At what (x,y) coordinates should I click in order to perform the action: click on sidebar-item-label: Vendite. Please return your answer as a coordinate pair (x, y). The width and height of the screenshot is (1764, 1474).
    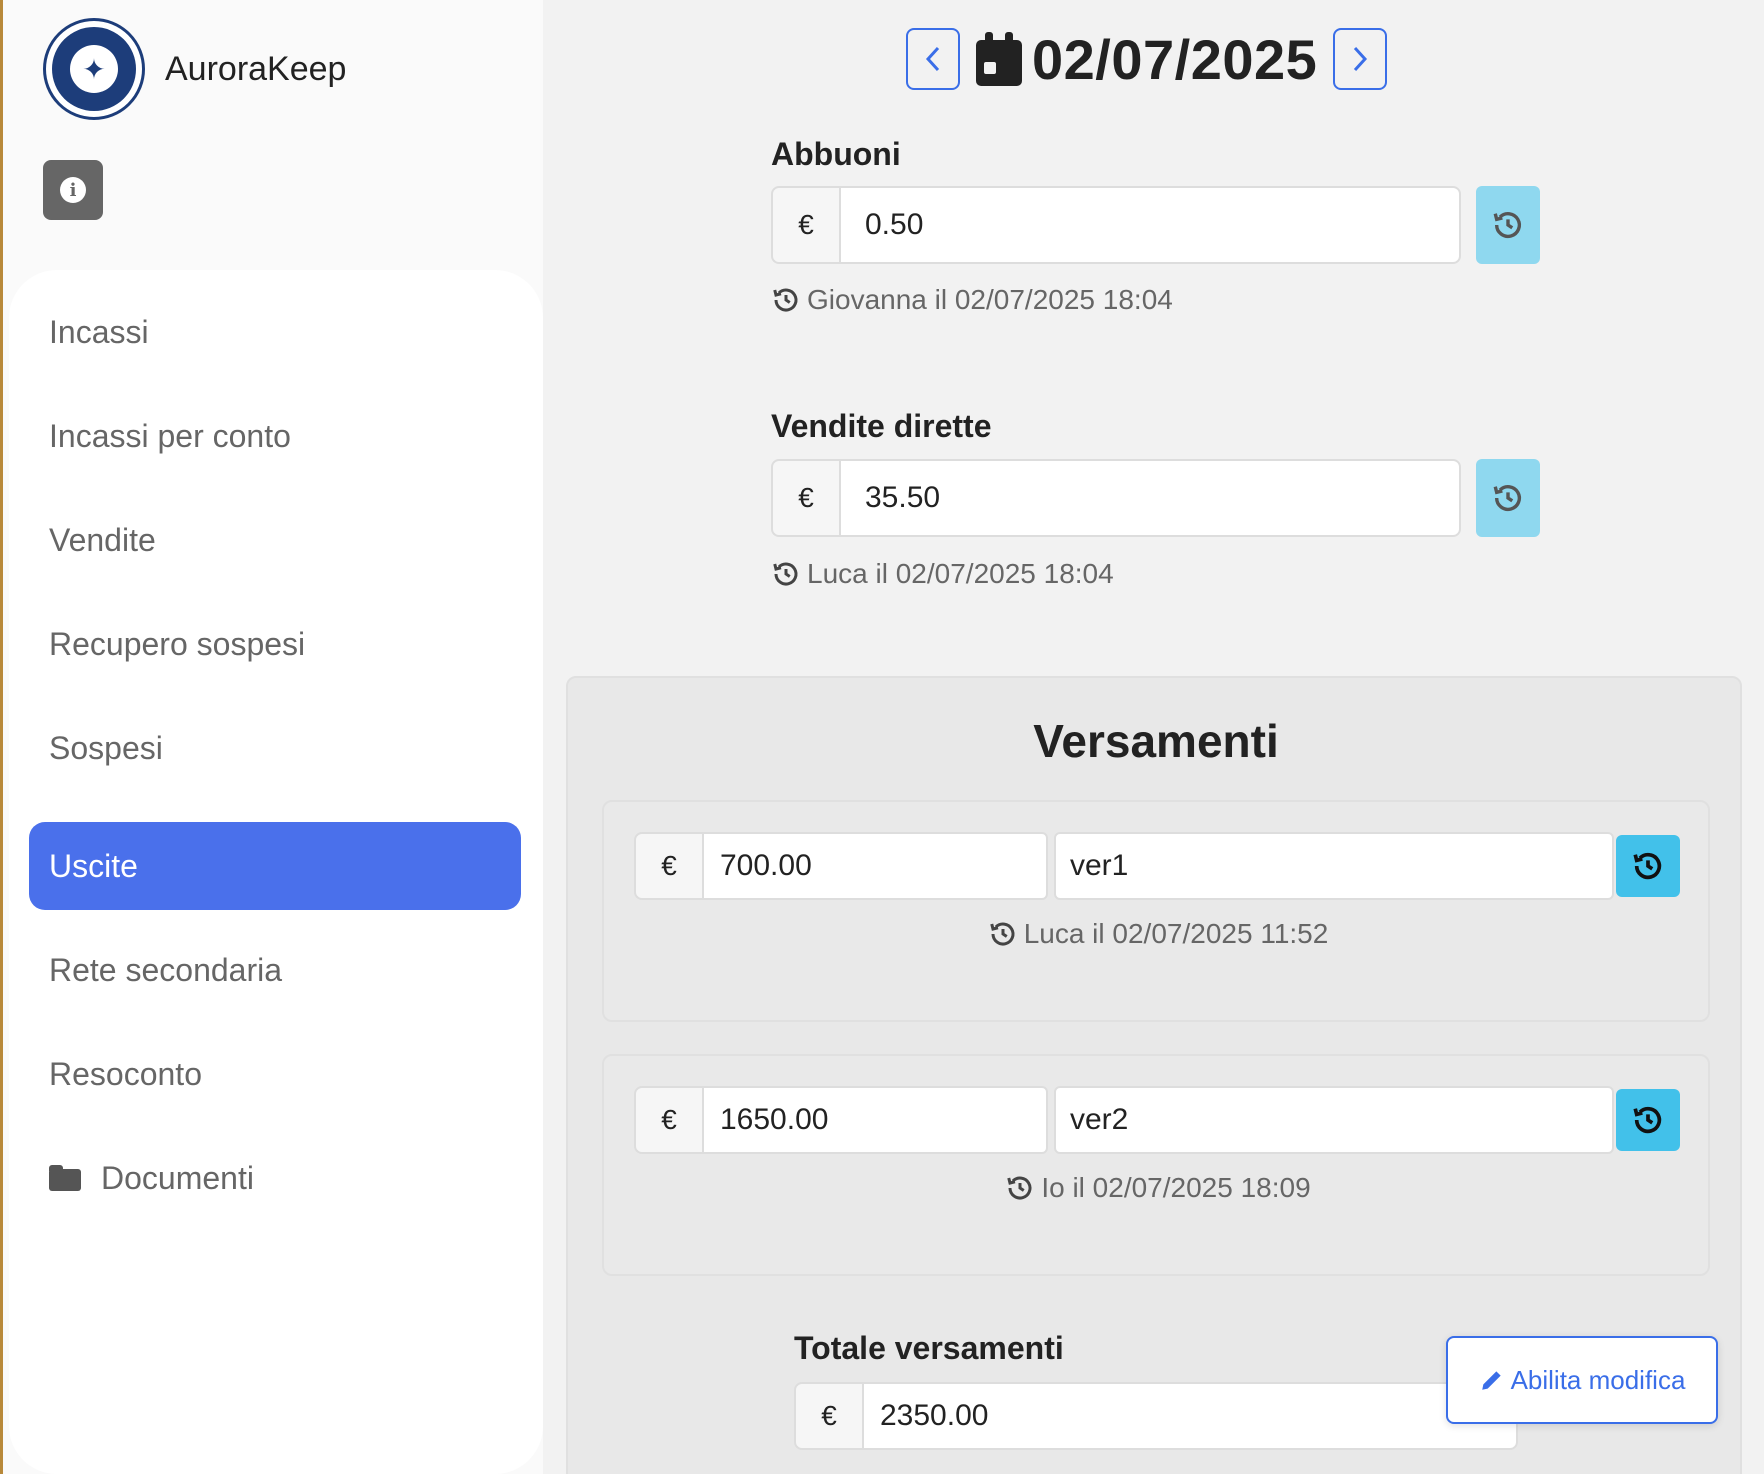
    Looking at the image, I should click on (102, 539).